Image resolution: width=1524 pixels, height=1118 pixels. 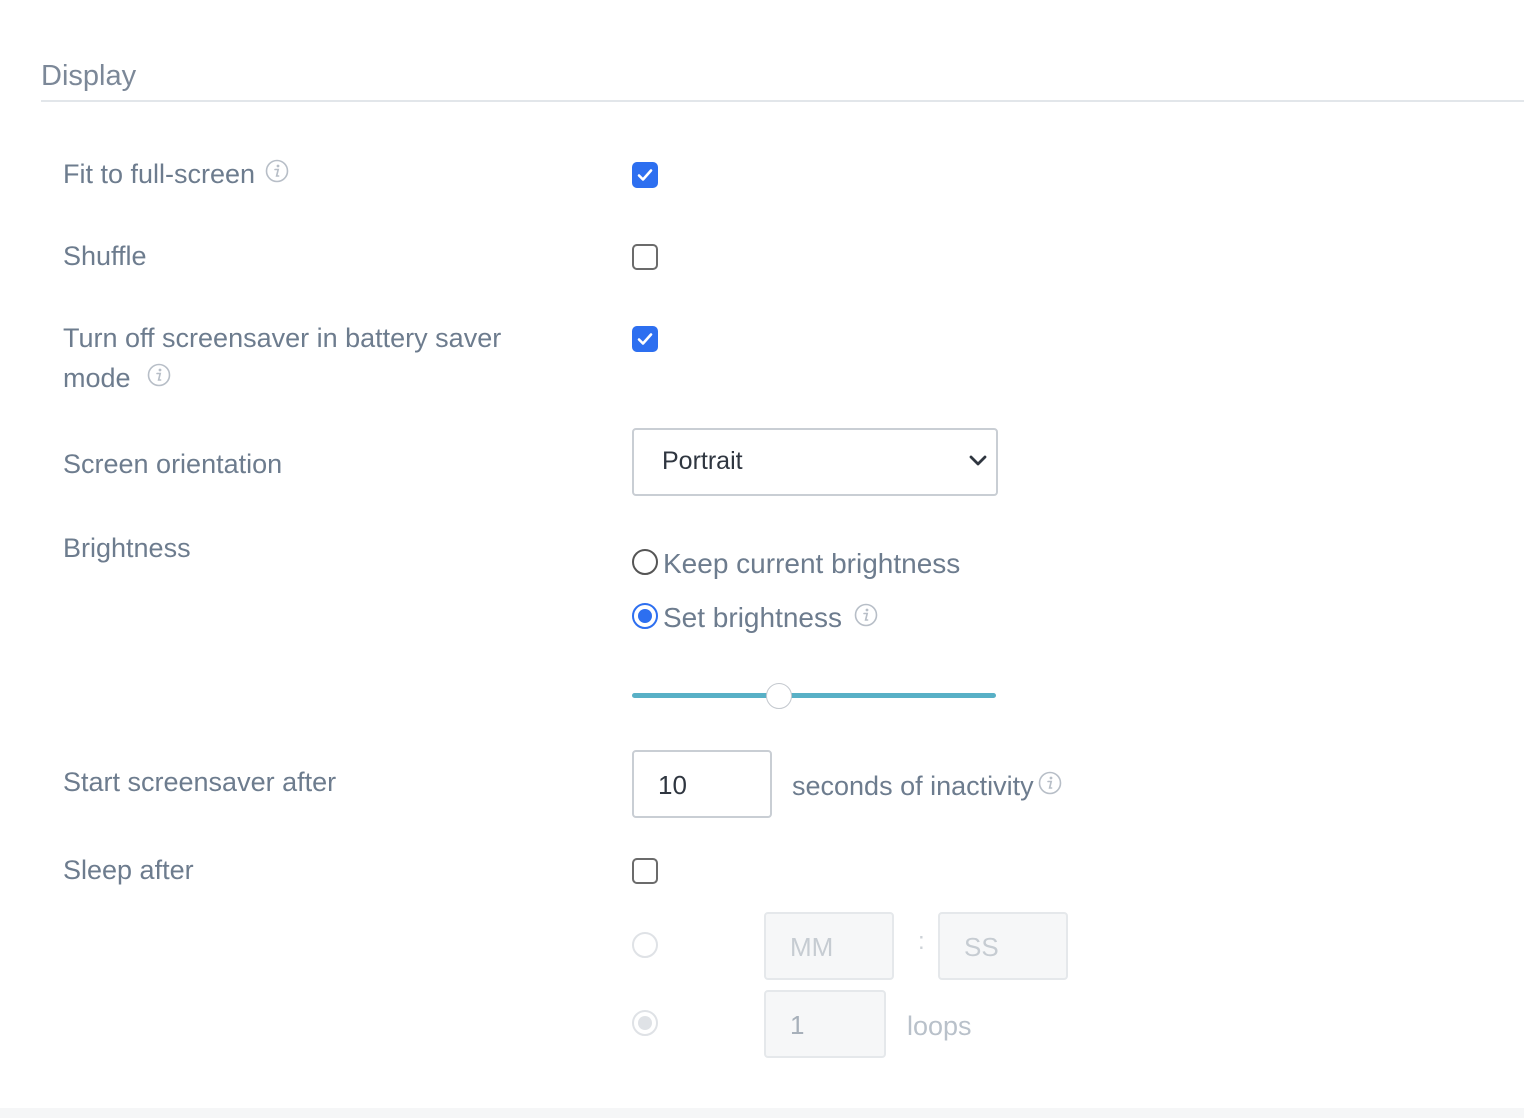 What do you see at coordinates (672, 785) in the screenshot?
I see `screensaver-delay-value: 10` at bounding box center [672, 785].